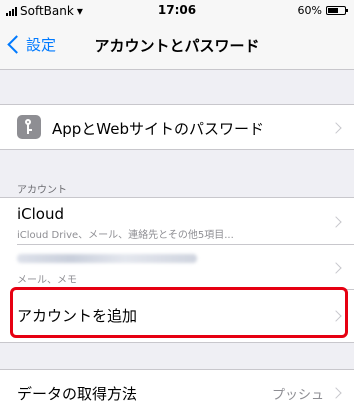 The image size is (354, 414). What do you see at coordinates (177, 266) in the screenshot?
I see `account-row-mail: メール、メモ` at bounding box center [177, 266].